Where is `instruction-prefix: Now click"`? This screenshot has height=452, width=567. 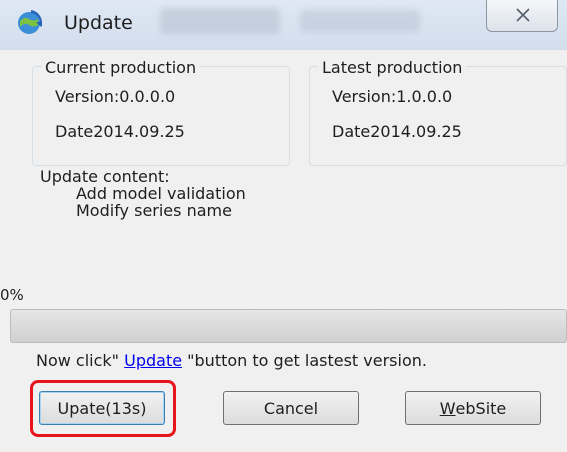
instruction-prefix: Now click" is located at coordinates (80, 360).